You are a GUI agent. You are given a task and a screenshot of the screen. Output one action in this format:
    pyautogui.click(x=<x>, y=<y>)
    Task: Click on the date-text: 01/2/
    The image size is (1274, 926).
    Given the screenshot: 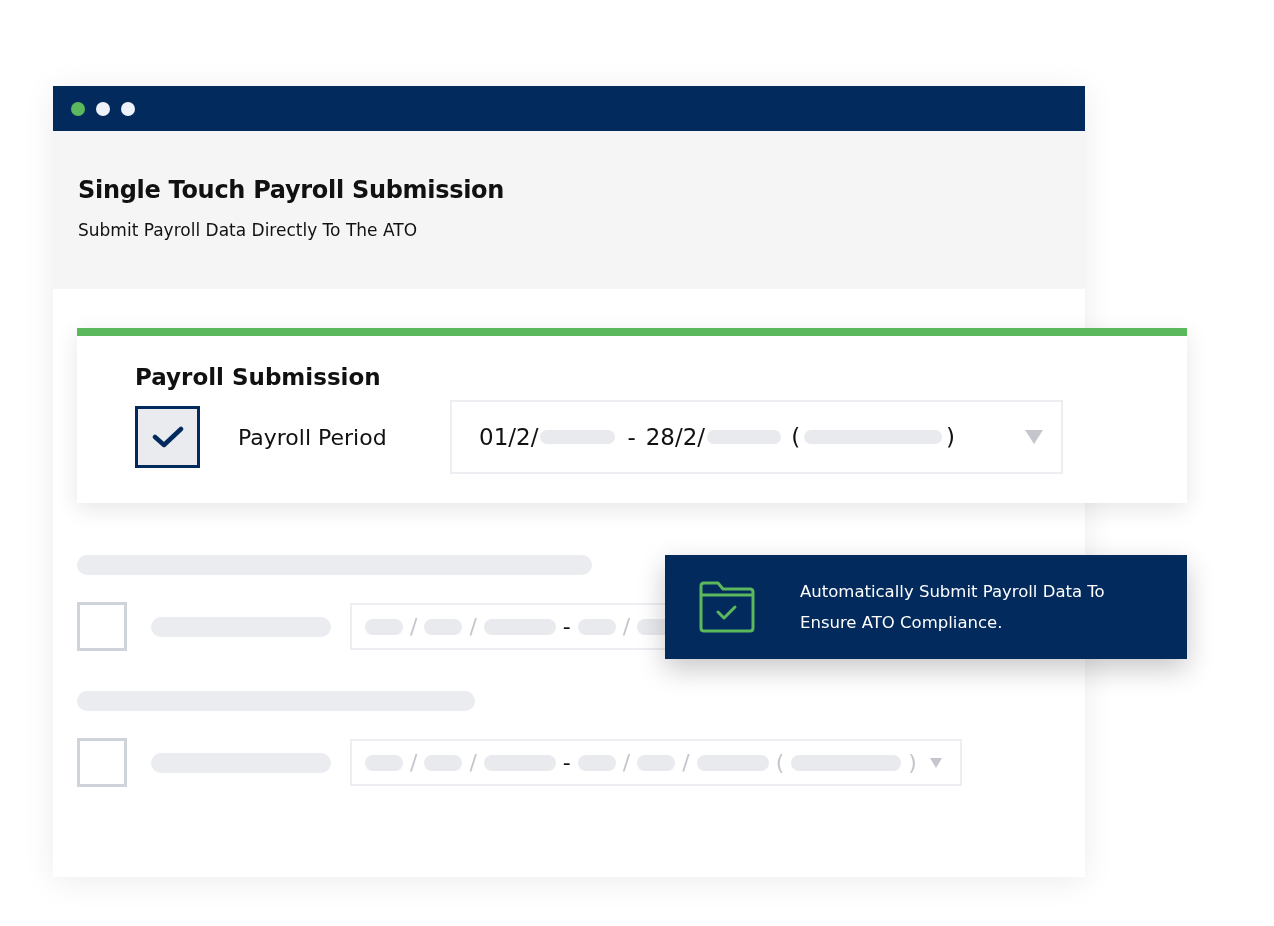 What is the action you would take?
    pyautogui.click(x=509, y=437)
    